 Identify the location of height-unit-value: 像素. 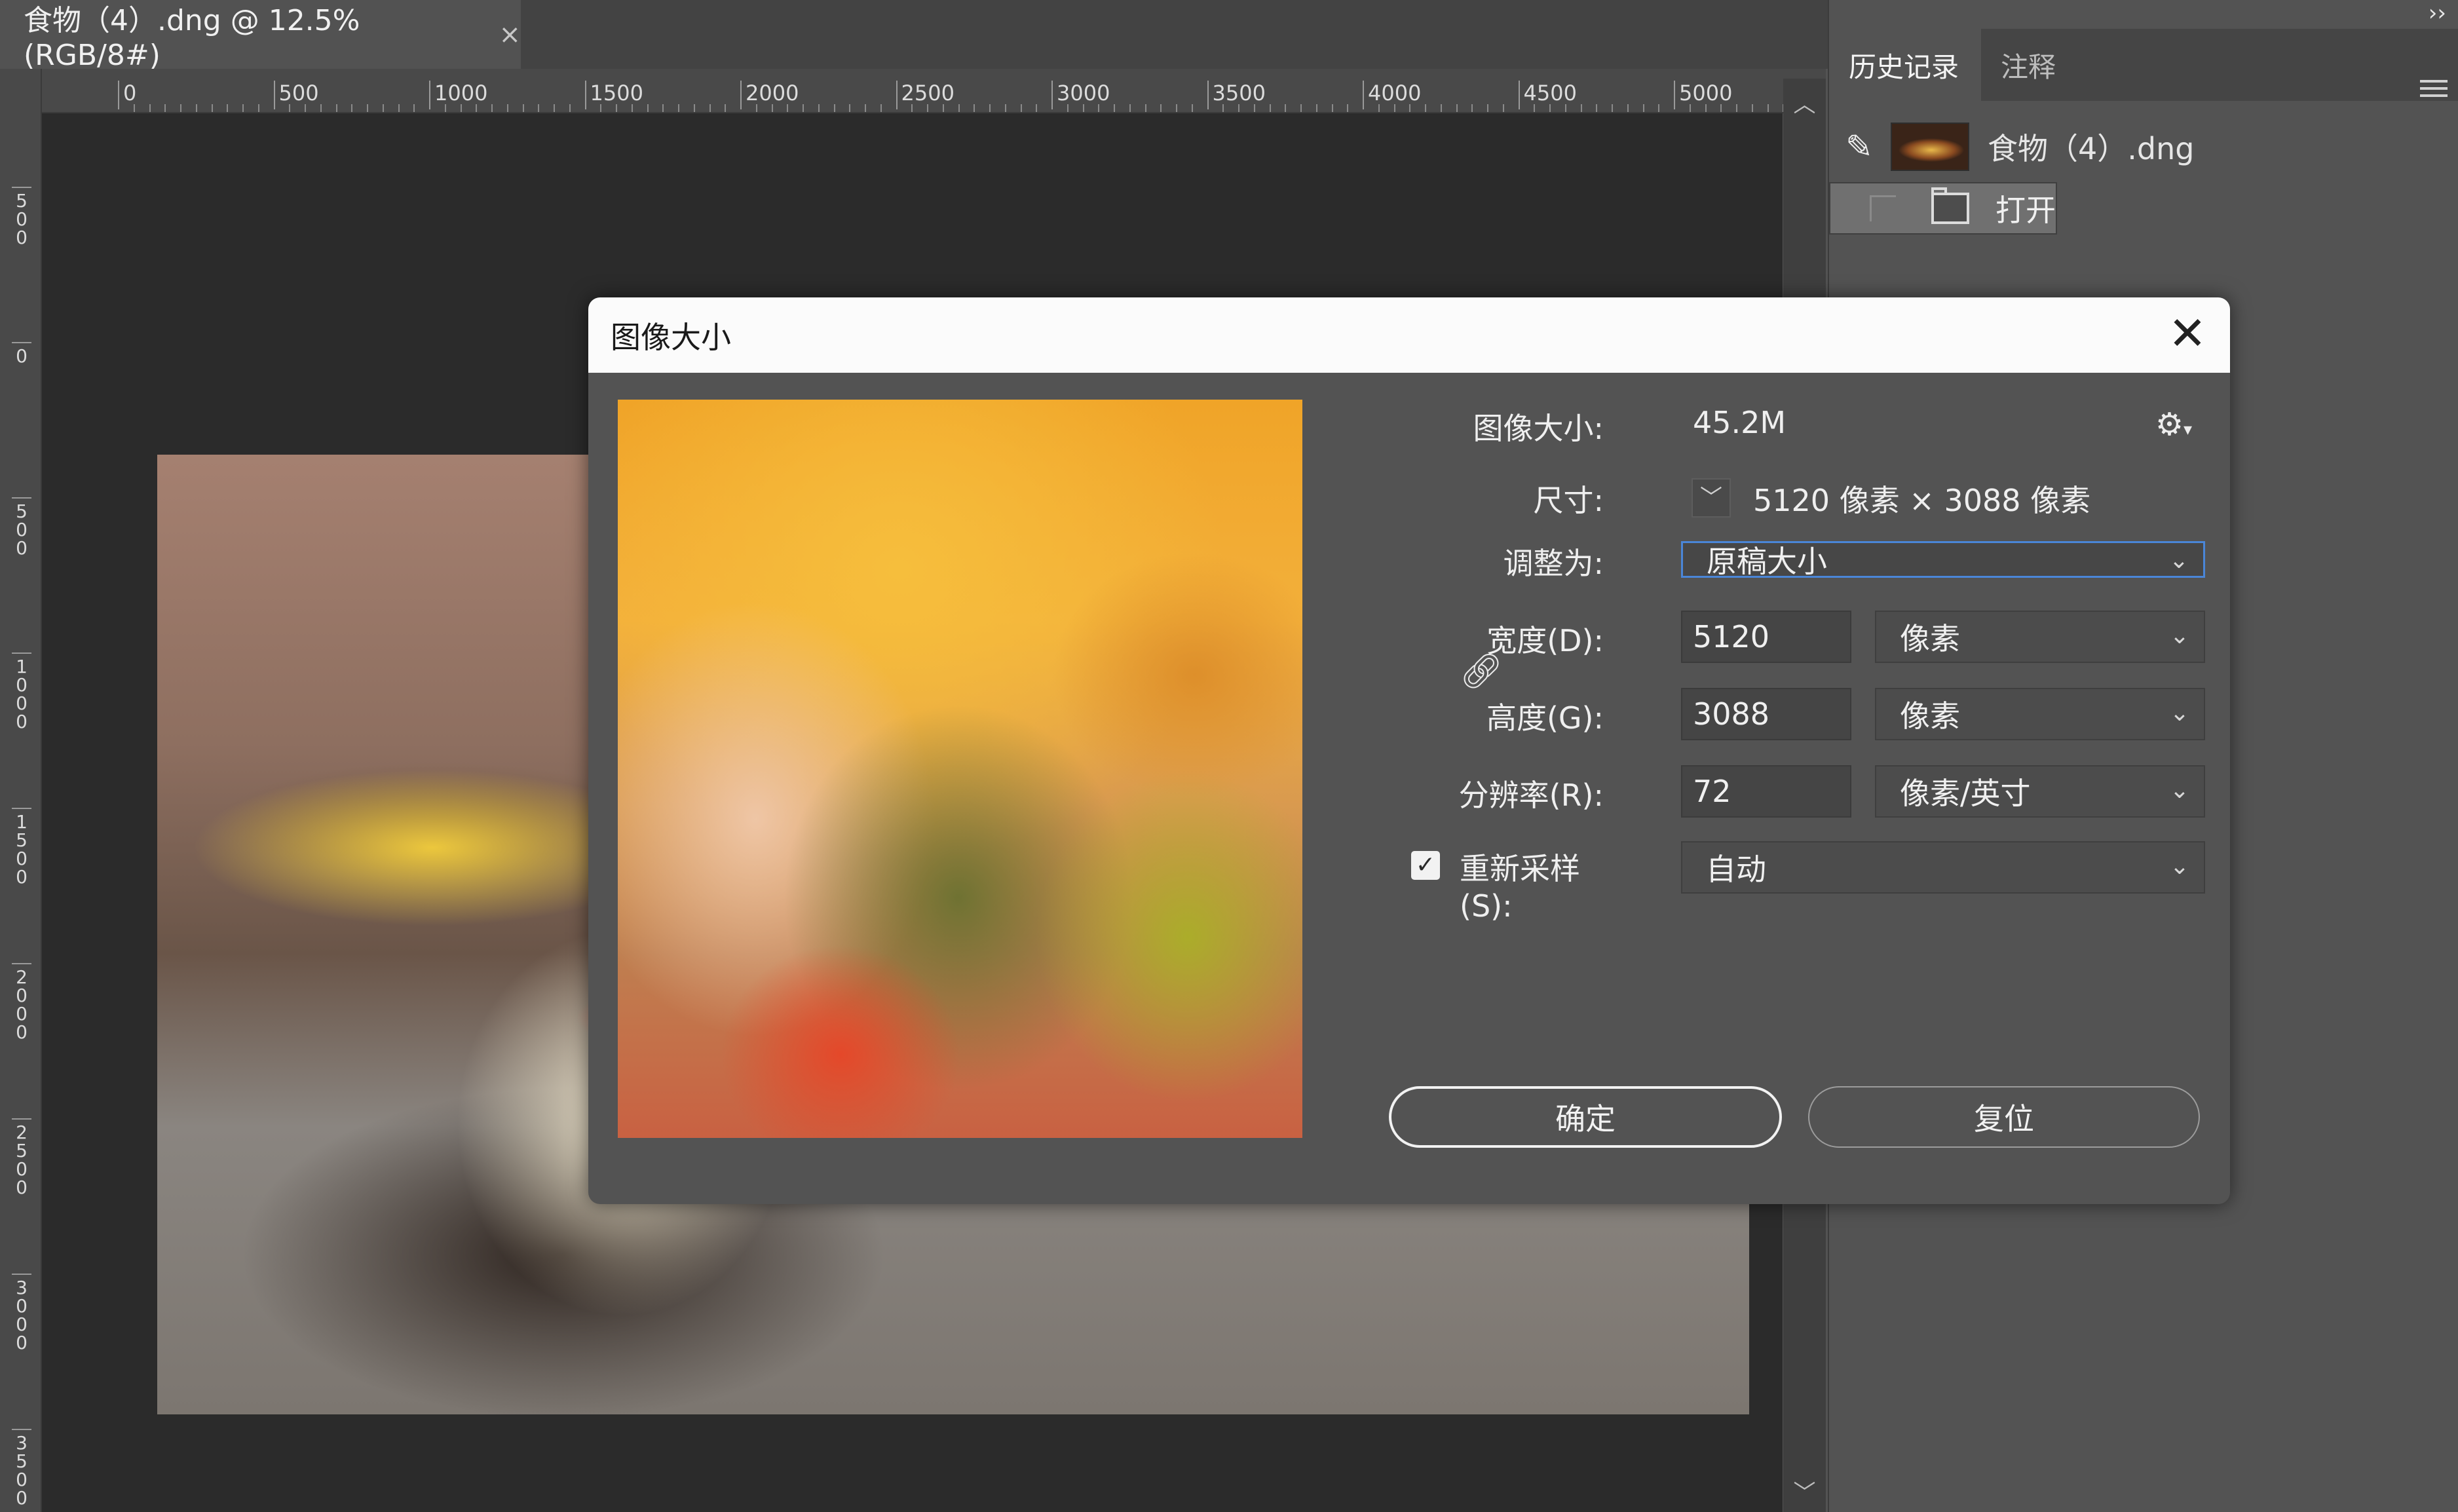
(1930, 716).